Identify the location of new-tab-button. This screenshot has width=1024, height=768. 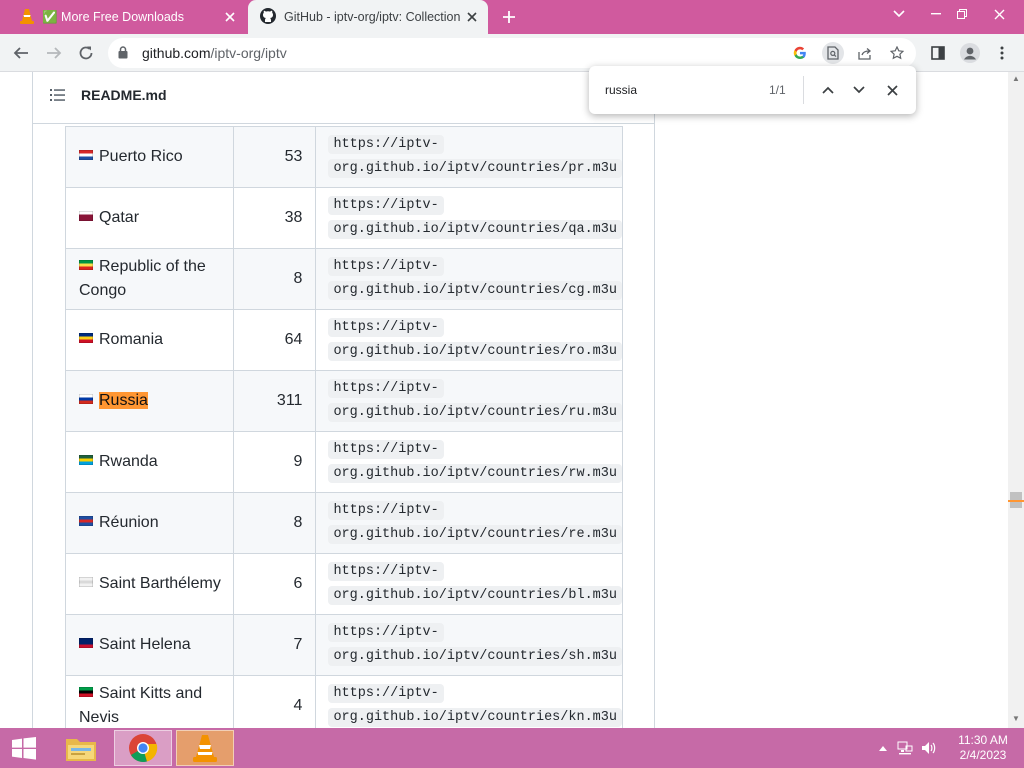
(509, 17).